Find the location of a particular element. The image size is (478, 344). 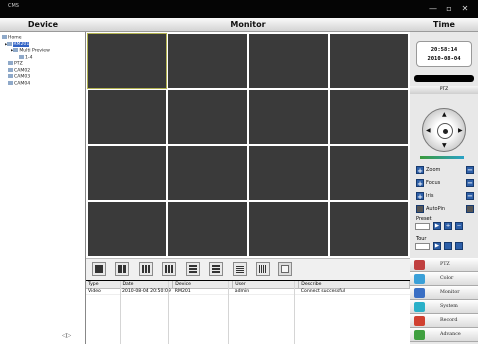

system-icon is located at coordinates (419, 307).